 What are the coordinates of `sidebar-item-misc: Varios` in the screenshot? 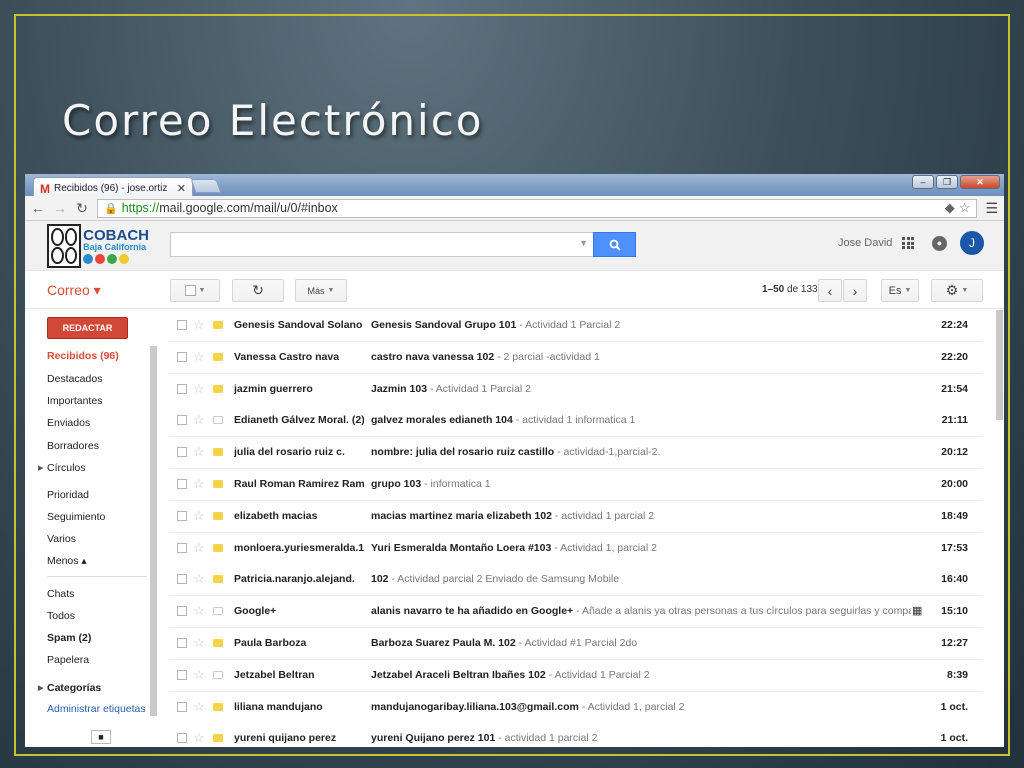 It's located at (61, 539).